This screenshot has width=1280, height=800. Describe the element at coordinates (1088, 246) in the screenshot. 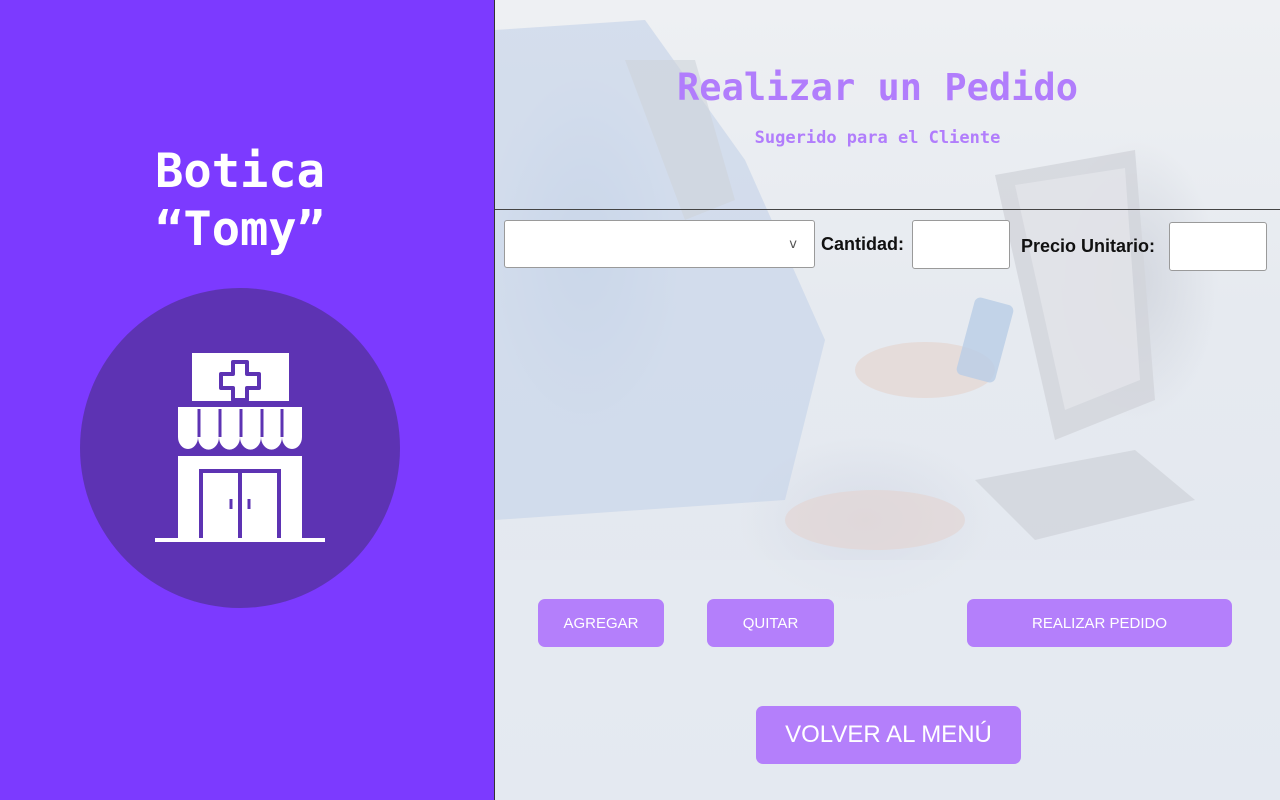

I see `unit-price-label: Precio Unitario:` at that location.